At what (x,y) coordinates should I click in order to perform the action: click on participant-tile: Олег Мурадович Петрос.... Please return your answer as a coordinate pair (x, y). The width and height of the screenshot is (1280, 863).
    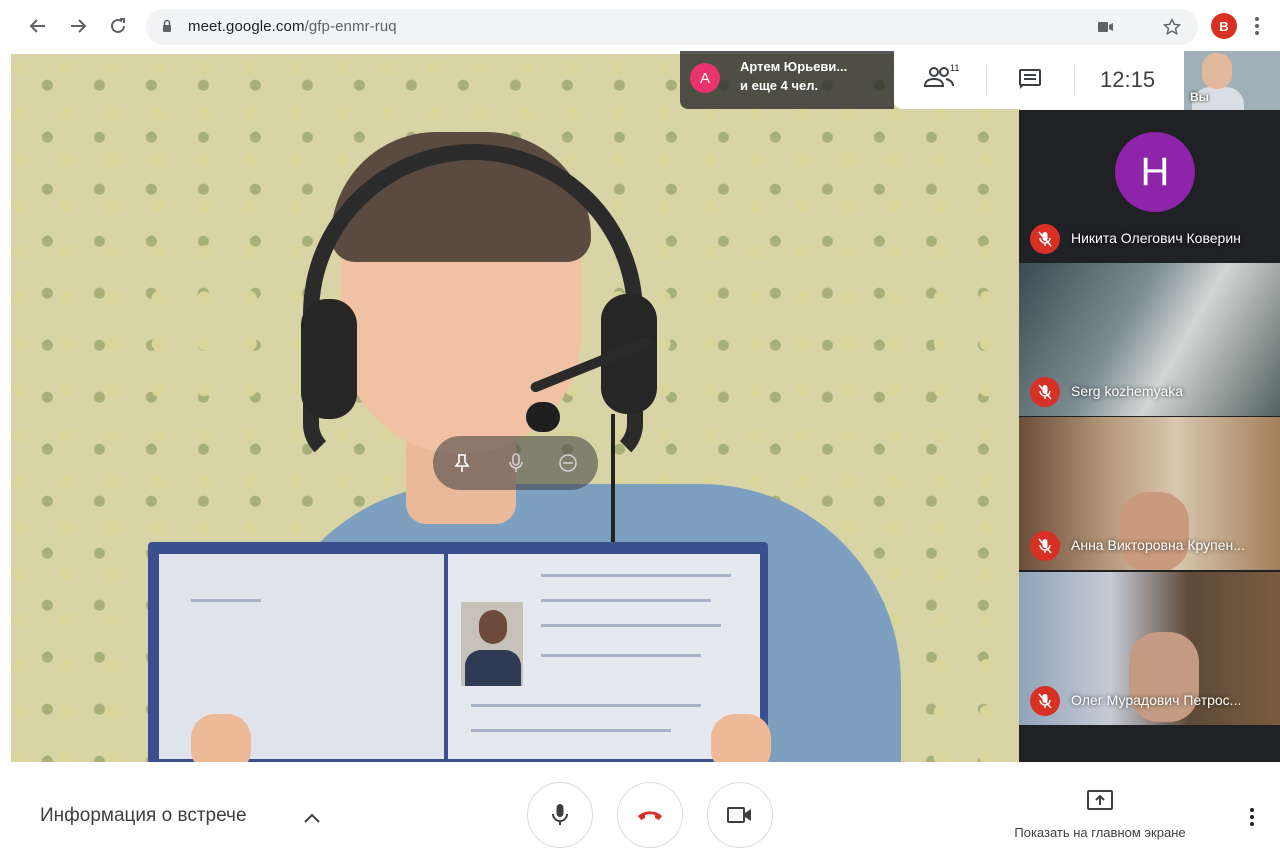
    Looking at the image, I should click on (1149, 648).